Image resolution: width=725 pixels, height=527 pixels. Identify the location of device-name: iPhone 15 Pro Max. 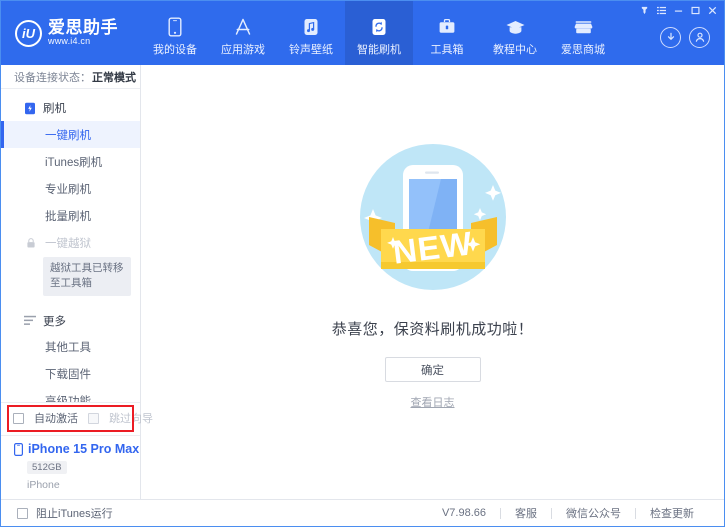
(84, 449).